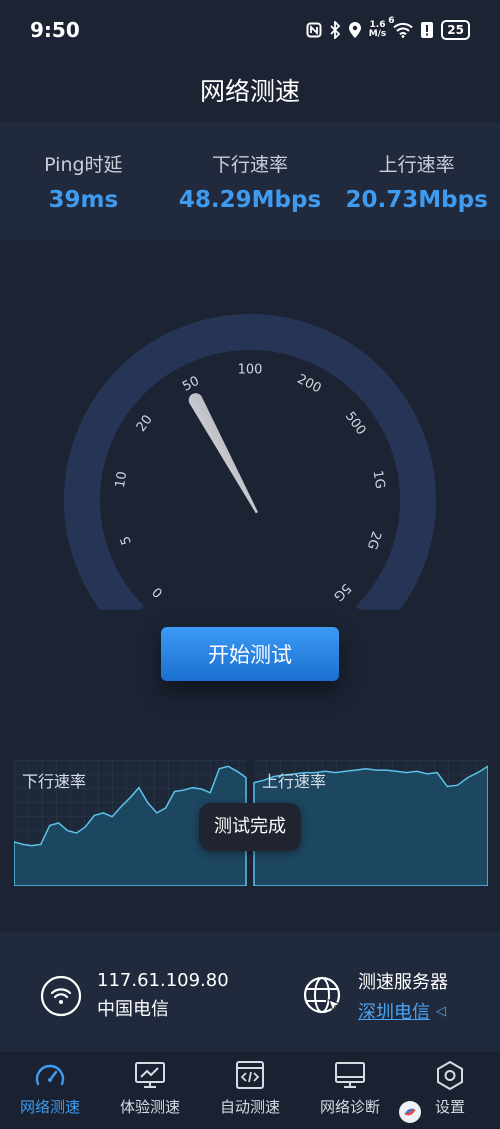 This screenshot has width=500, height=1129. What do you see at coordinates (133, 1009) in the screenshot?
I see `isp-name: 中国电信` at bounding box center [133, 1009].